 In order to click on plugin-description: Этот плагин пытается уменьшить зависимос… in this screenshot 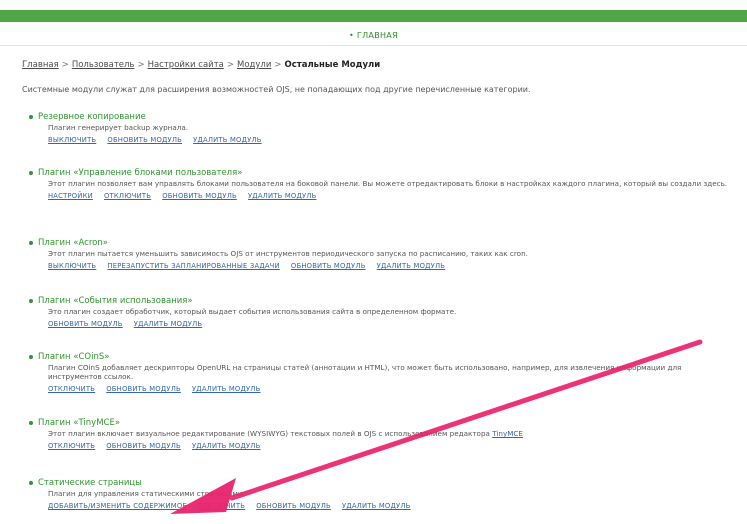, I will do `click(288, 253)`.